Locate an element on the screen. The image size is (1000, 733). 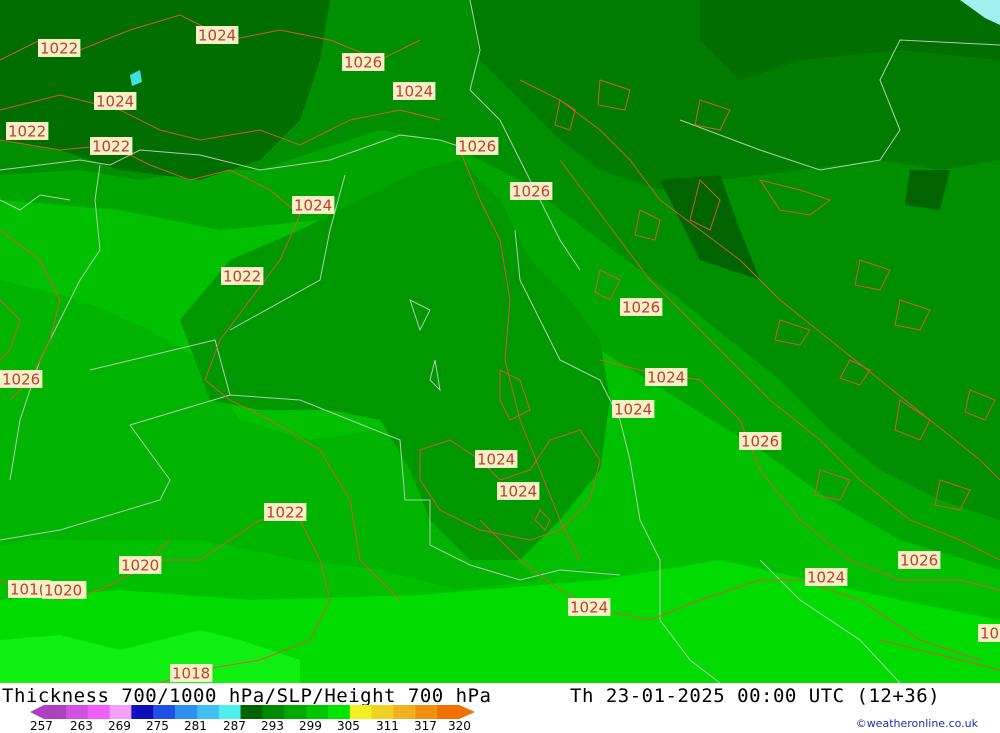
legend-arrow-right is located at coordinates (467, 712).